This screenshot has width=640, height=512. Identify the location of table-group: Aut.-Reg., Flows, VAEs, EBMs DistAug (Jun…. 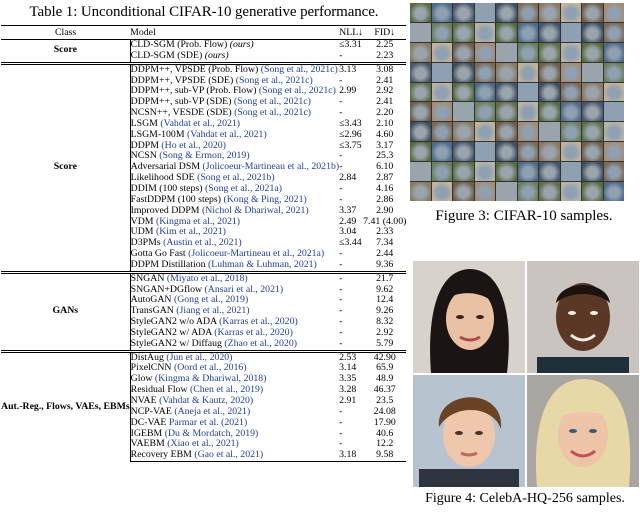
(204, 406).